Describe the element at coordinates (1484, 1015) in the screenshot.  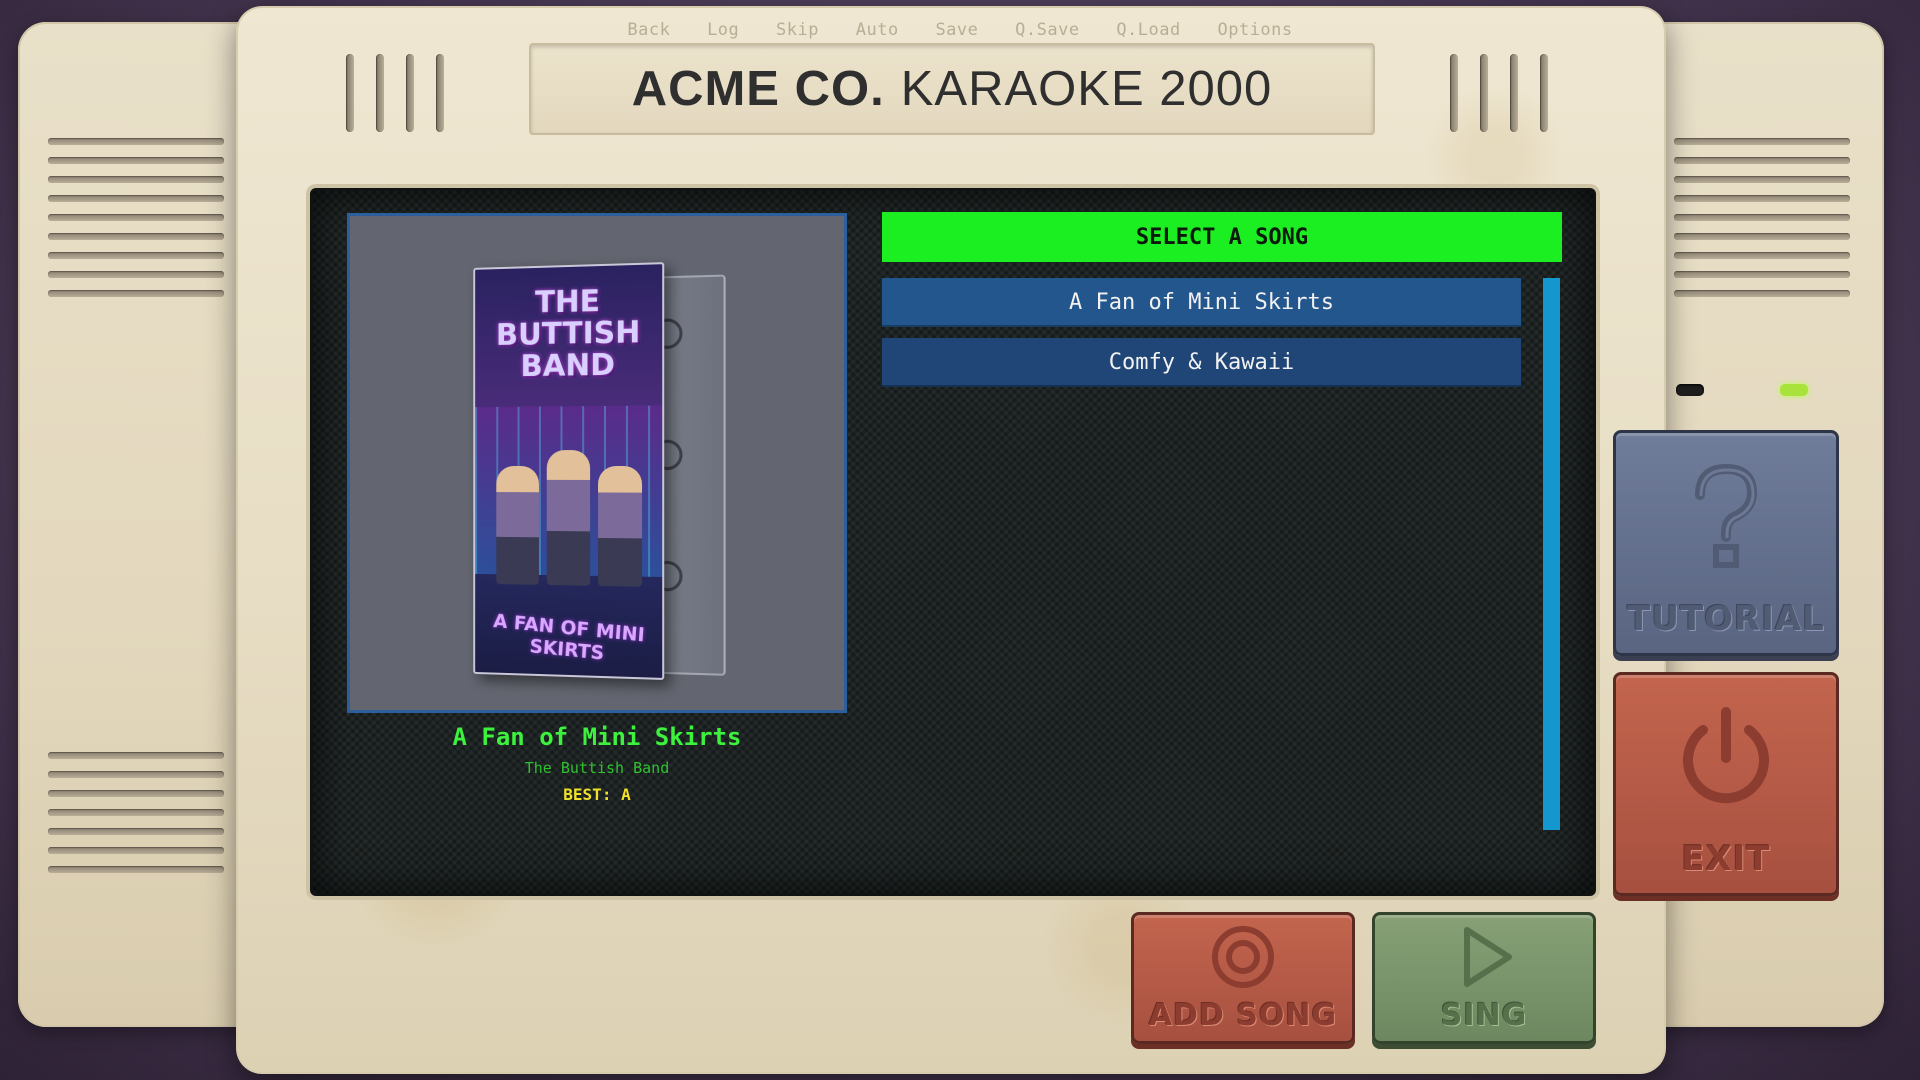
I see `sing-label: SING` at that location.